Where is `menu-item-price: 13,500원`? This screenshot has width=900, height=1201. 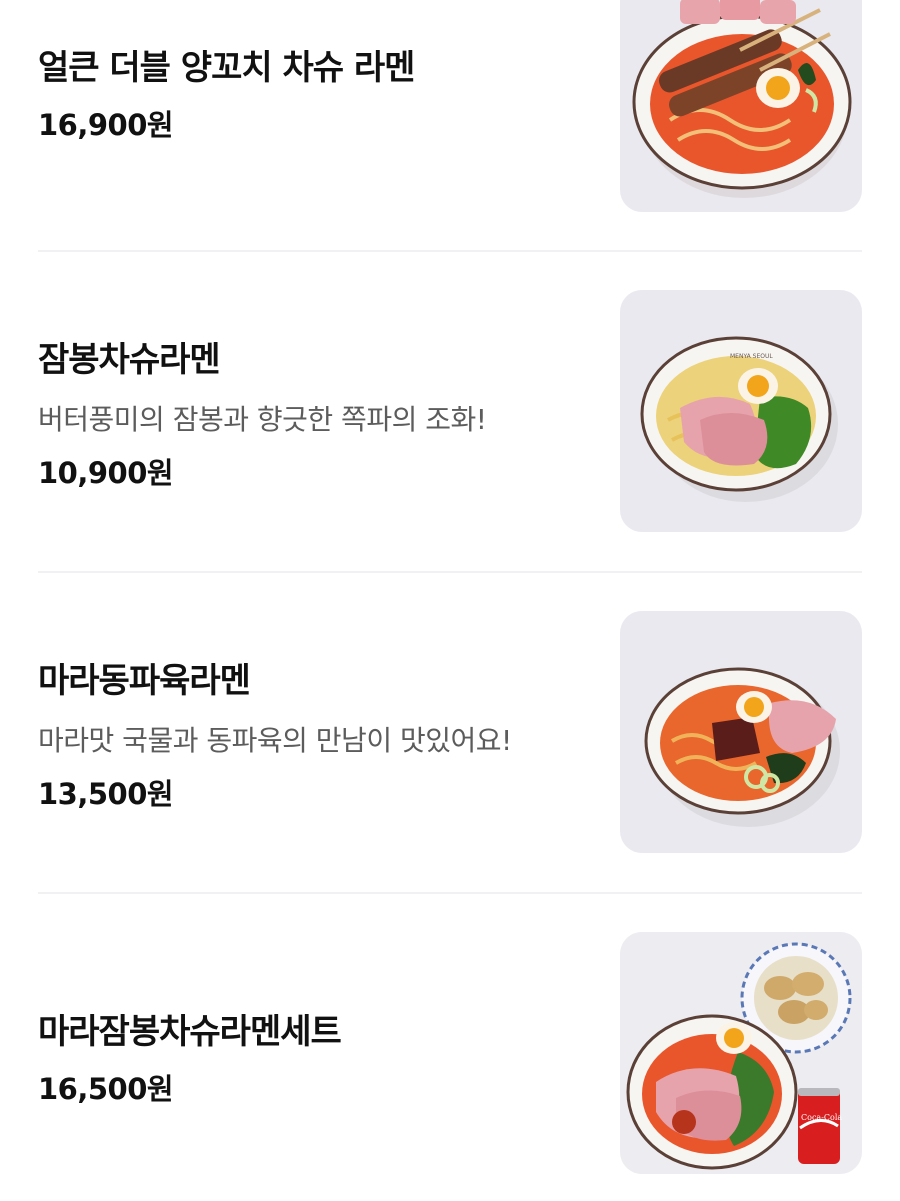 menu-item-price: 13,500원 is located at coordinates (106, 794).